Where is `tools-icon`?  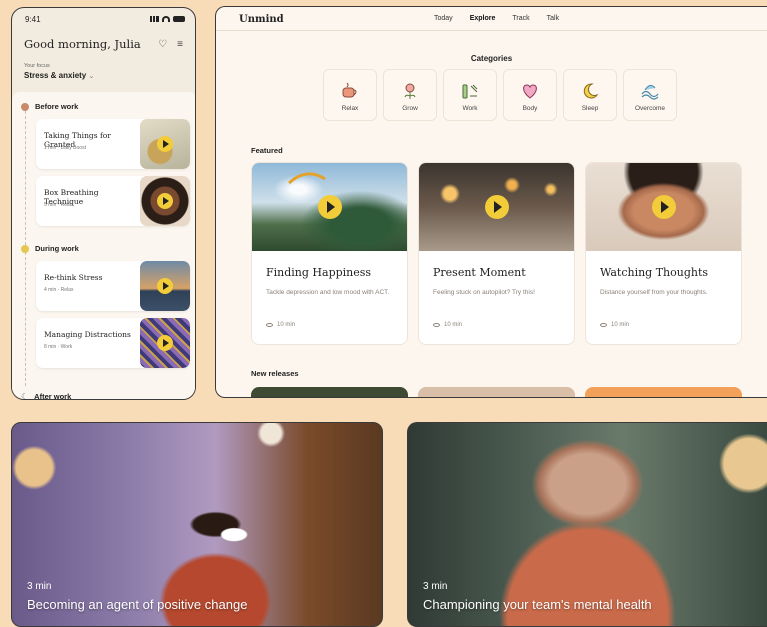 tools-icon is located at coordinates (470, 91).